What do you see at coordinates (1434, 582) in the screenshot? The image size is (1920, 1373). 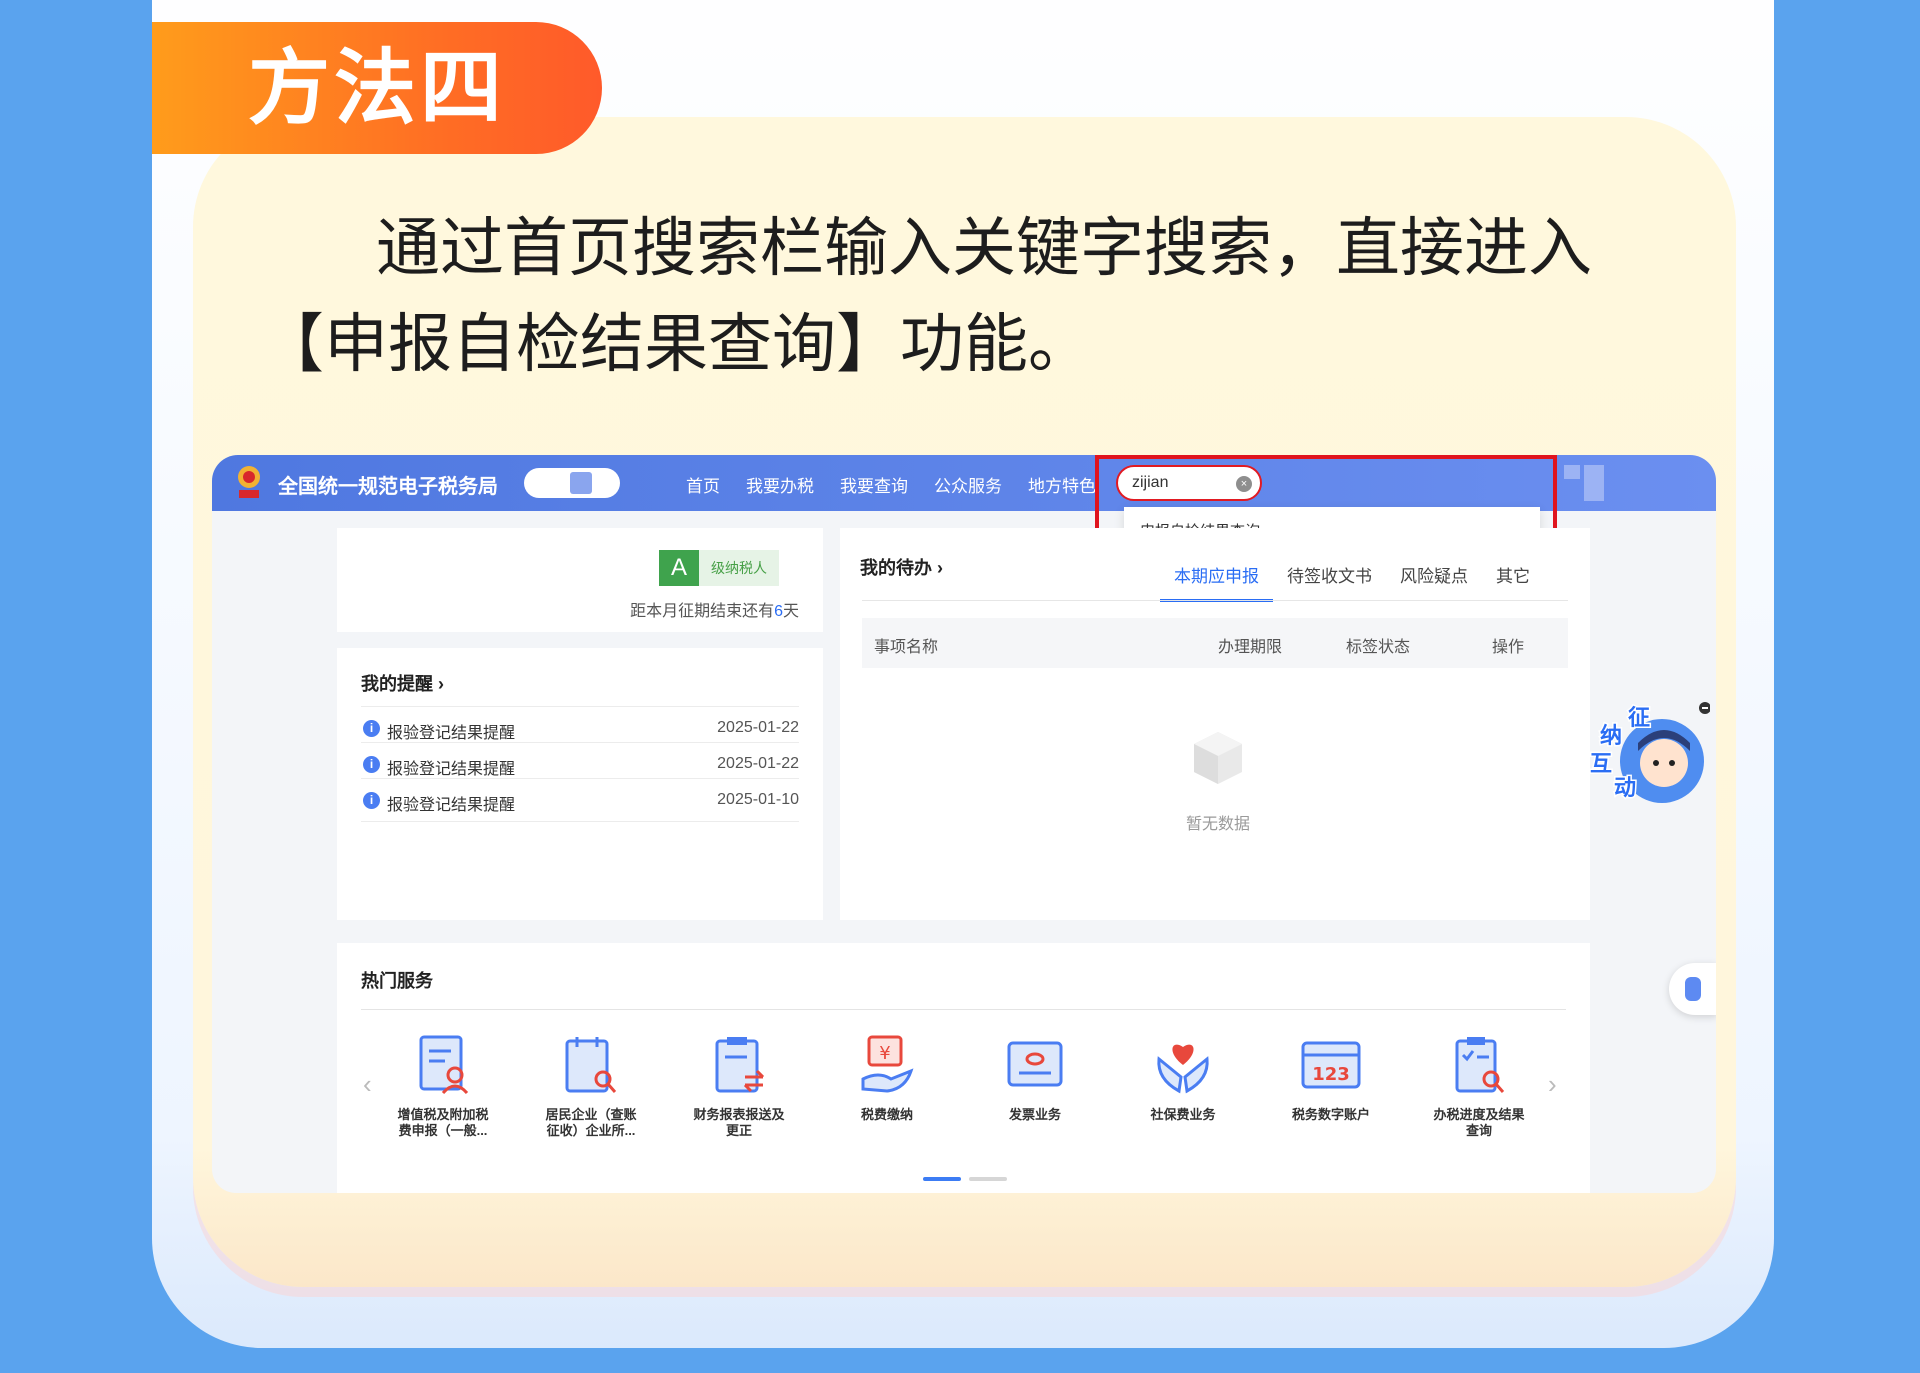 I see `tab-risks: 风险疑点` at bounding box center [1434, 582].